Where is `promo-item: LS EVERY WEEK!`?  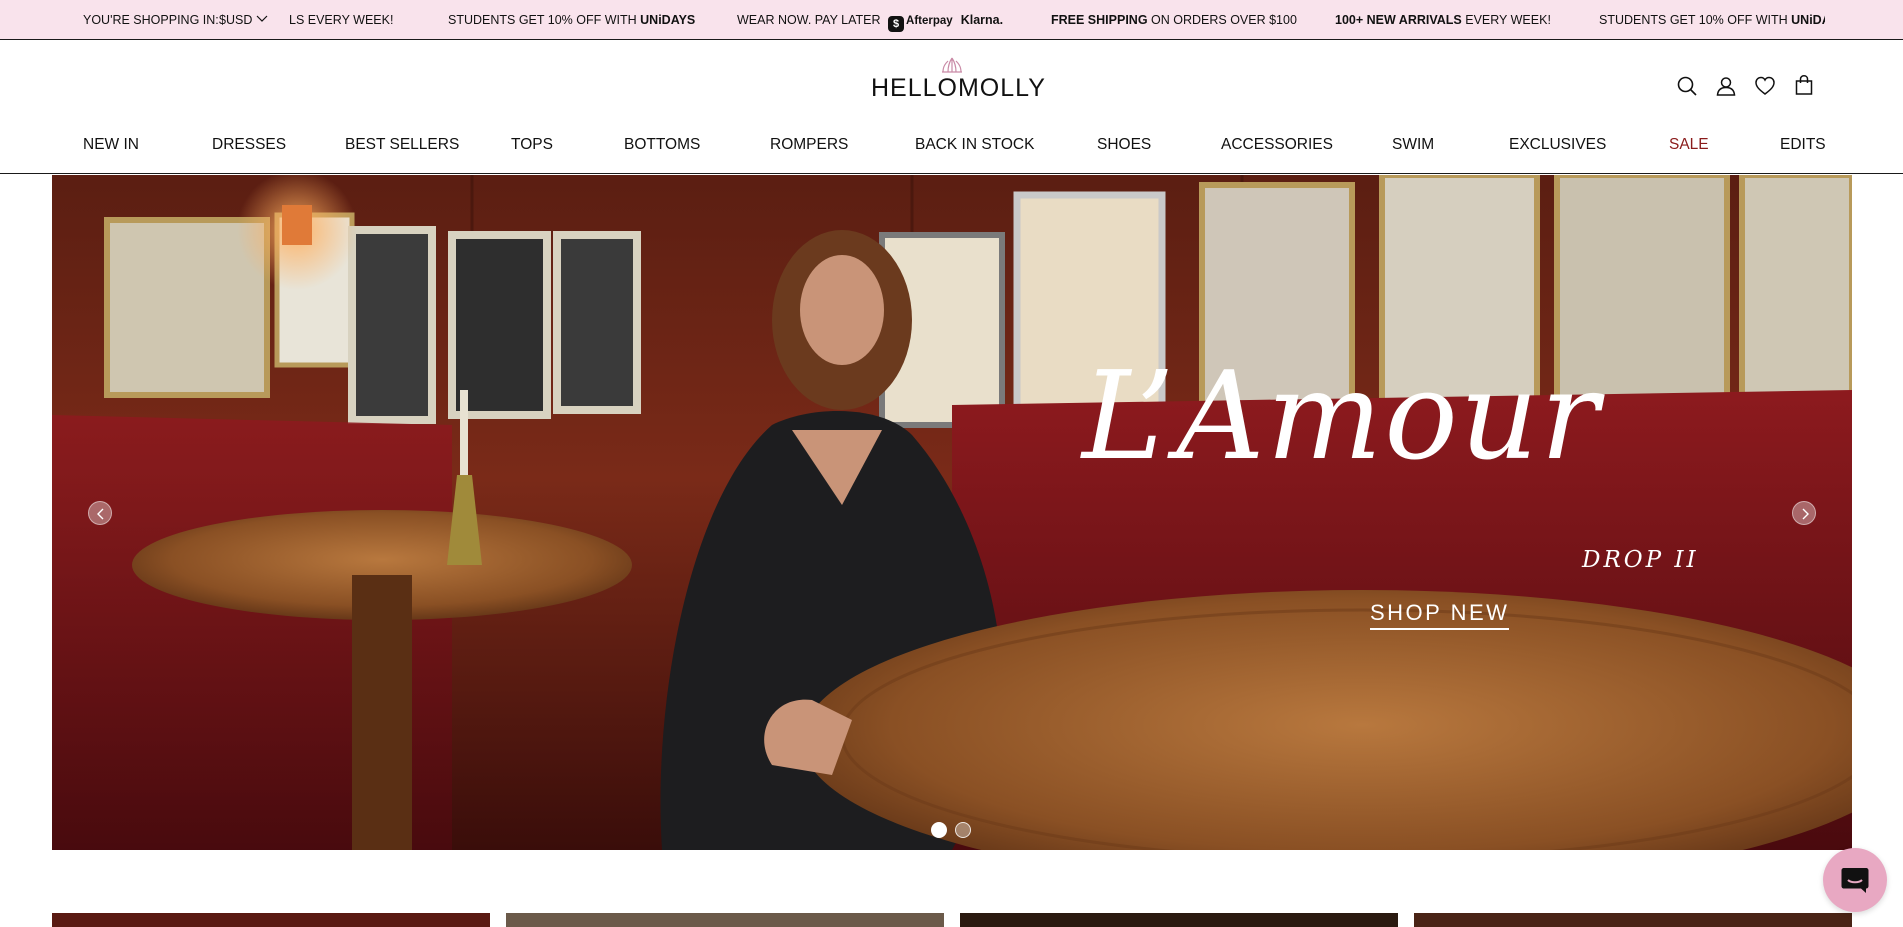 promo-item: LS EVERY WEEK! is located at coordinates (341, 20).